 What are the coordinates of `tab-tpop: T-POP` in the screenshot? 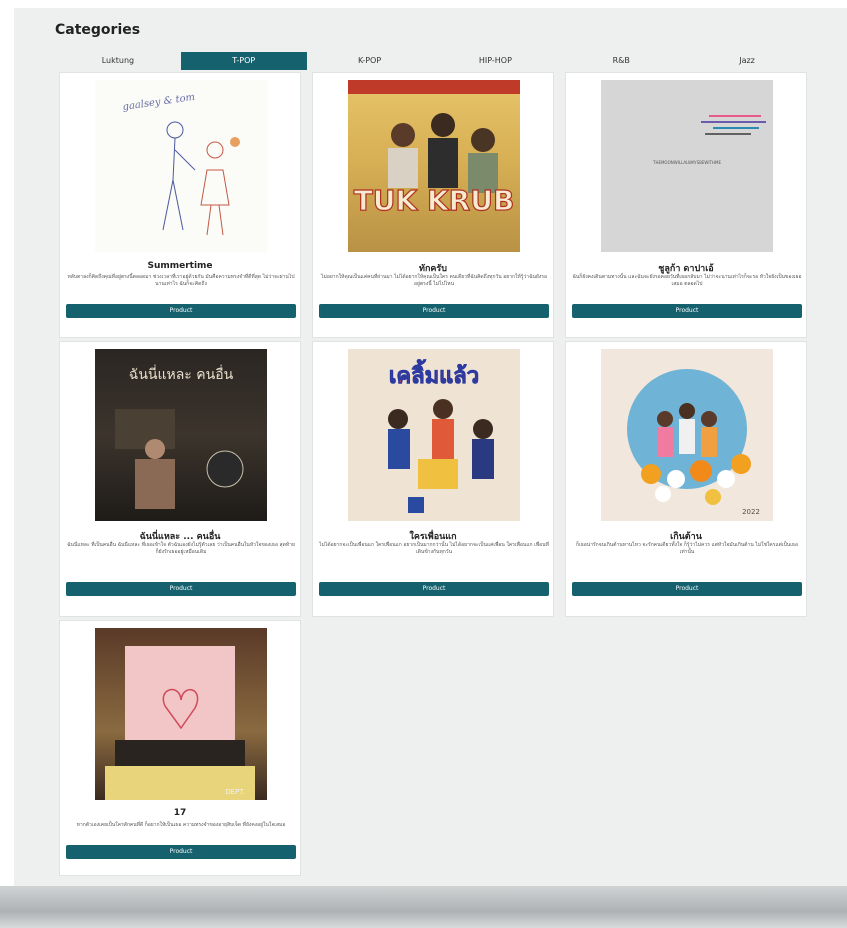 It's located at (243, 61).